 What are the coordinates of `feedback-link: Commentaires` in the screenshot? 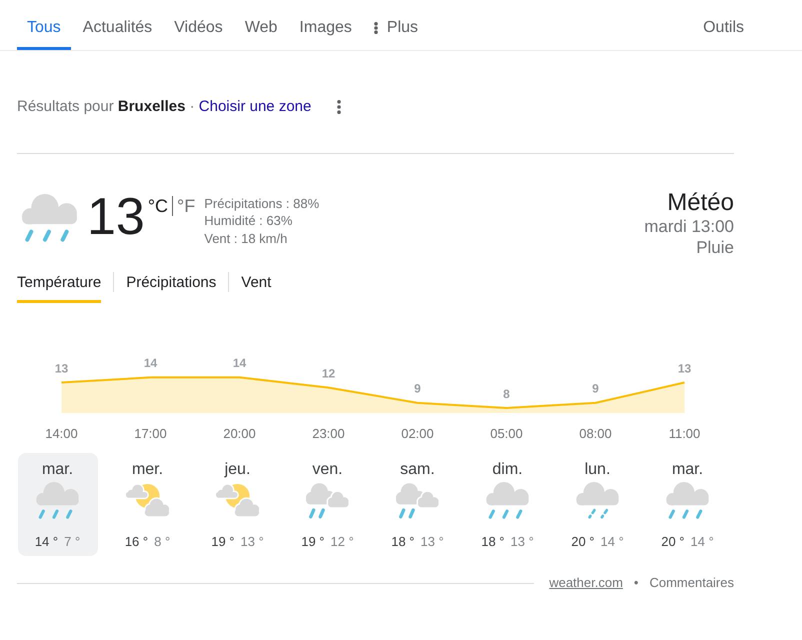 It's located at (691, 583).